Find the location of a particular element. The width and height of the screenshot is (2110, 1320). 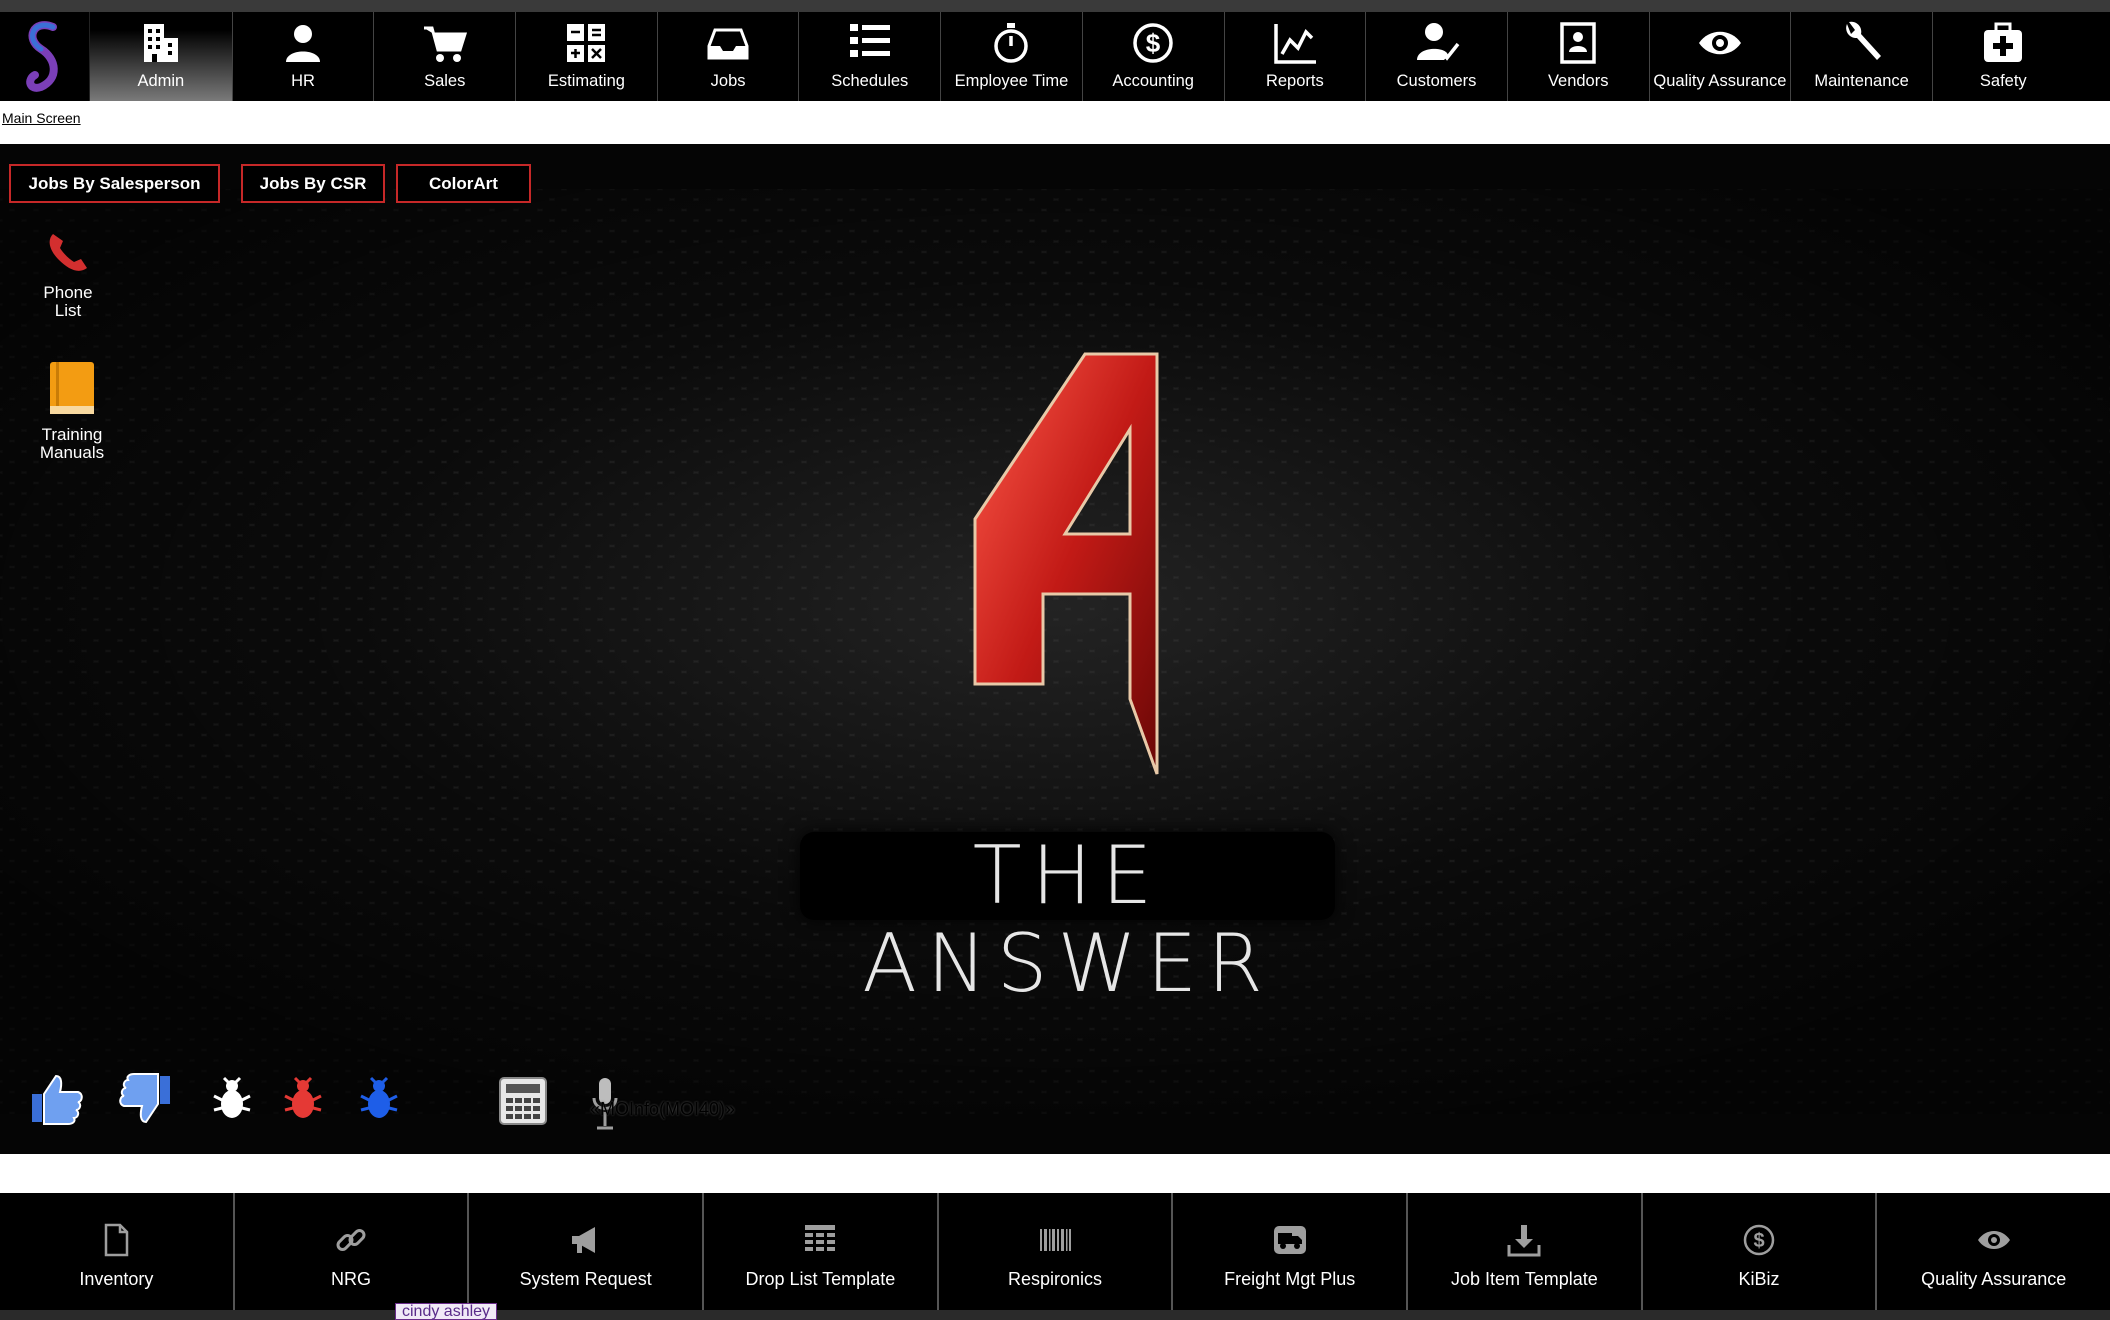

bottom-job-item-template: Job Item Template is located at coordinates (1523, 1251).